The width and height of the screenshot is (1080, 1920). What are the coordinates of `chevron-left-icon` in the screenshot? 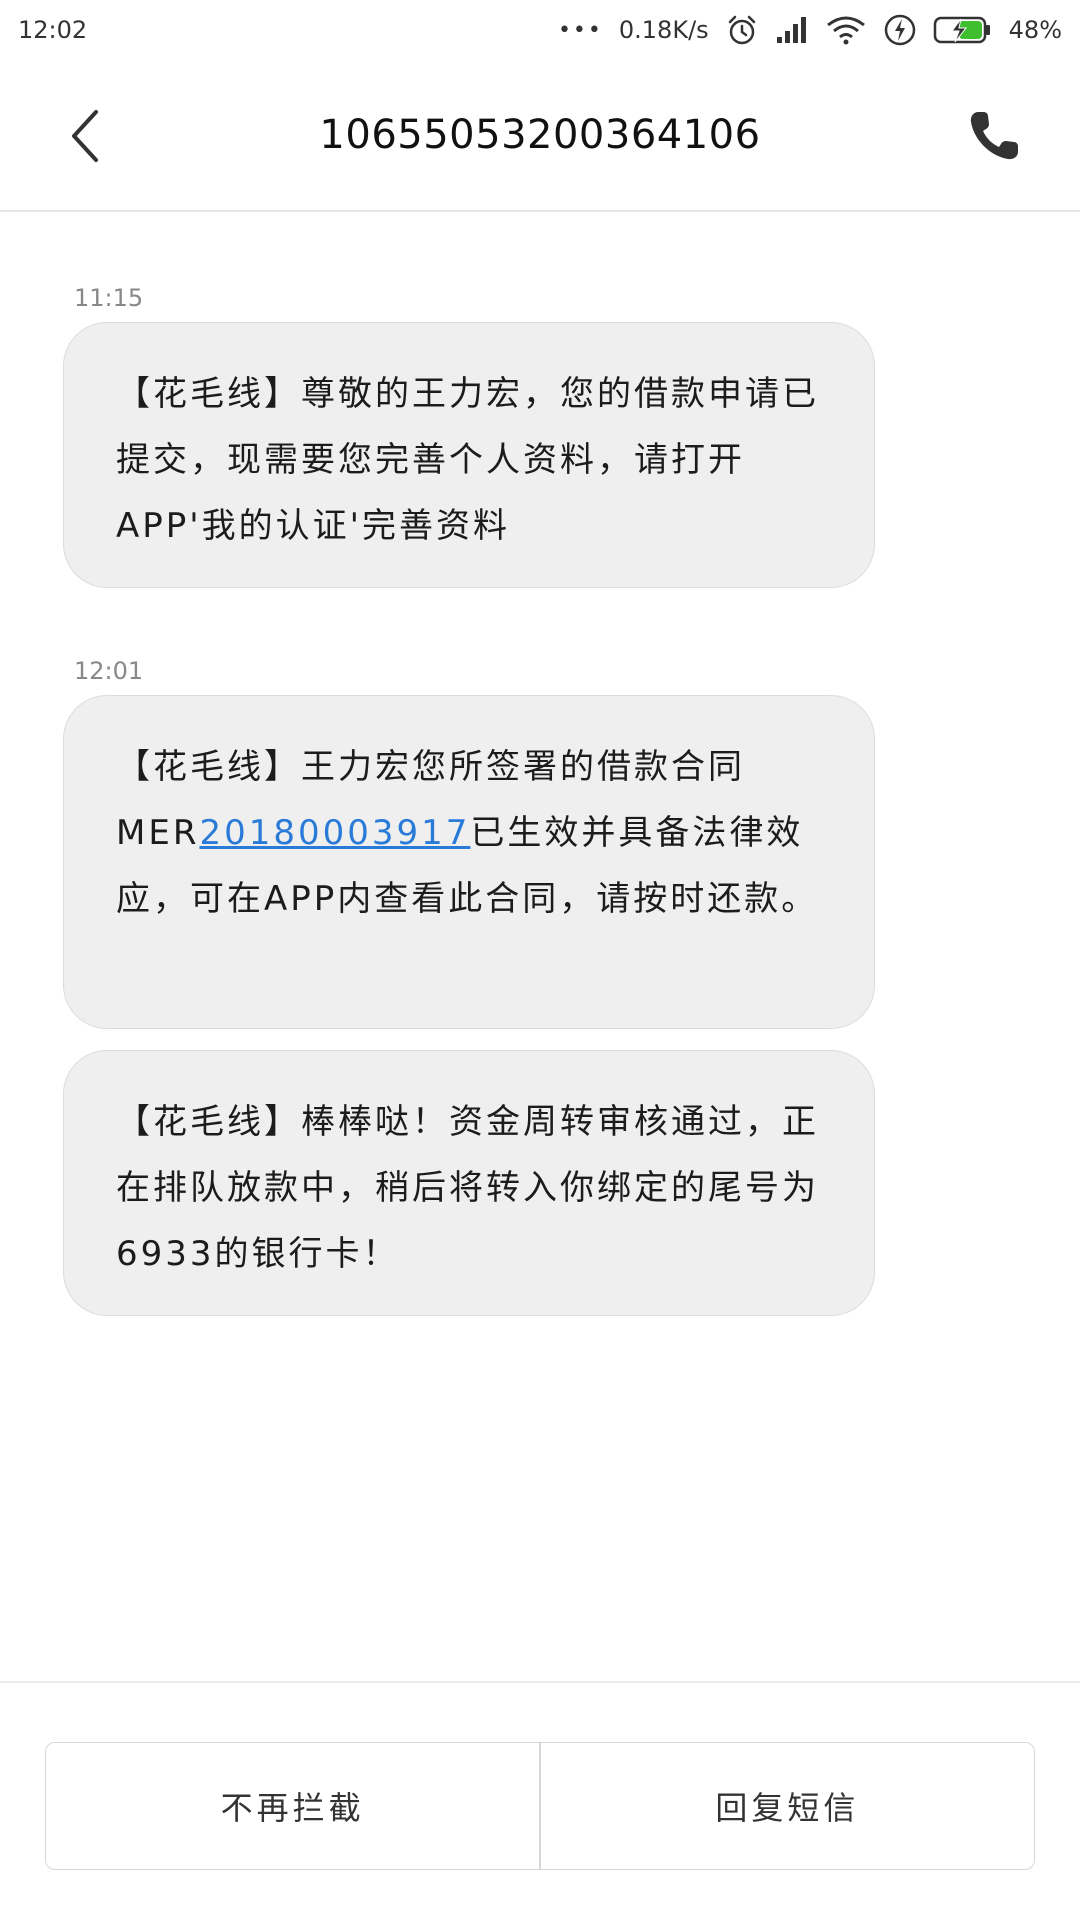 It's located at (85, 136).